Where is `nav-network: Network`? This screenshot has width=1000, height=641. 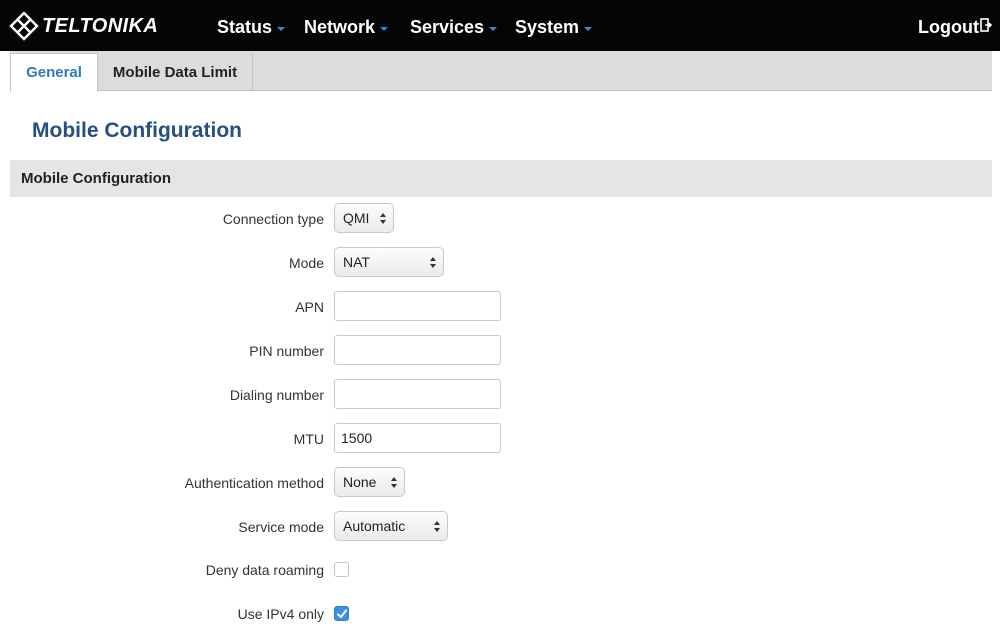
nav-network: Network is located at coordinates (346, 27).